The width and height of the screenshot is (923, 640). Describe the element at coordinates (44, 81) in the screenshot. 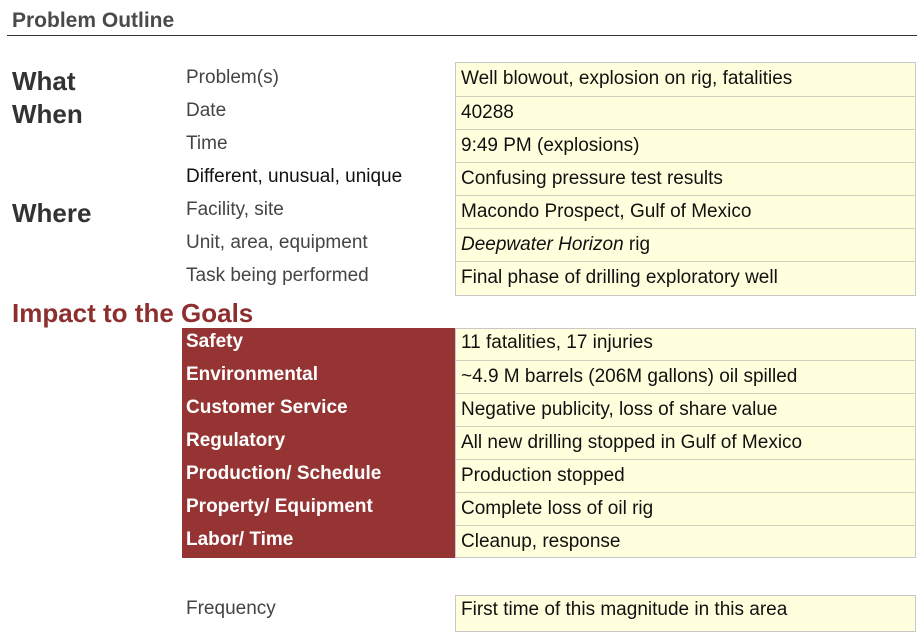

I see `section-what: What` at that location.